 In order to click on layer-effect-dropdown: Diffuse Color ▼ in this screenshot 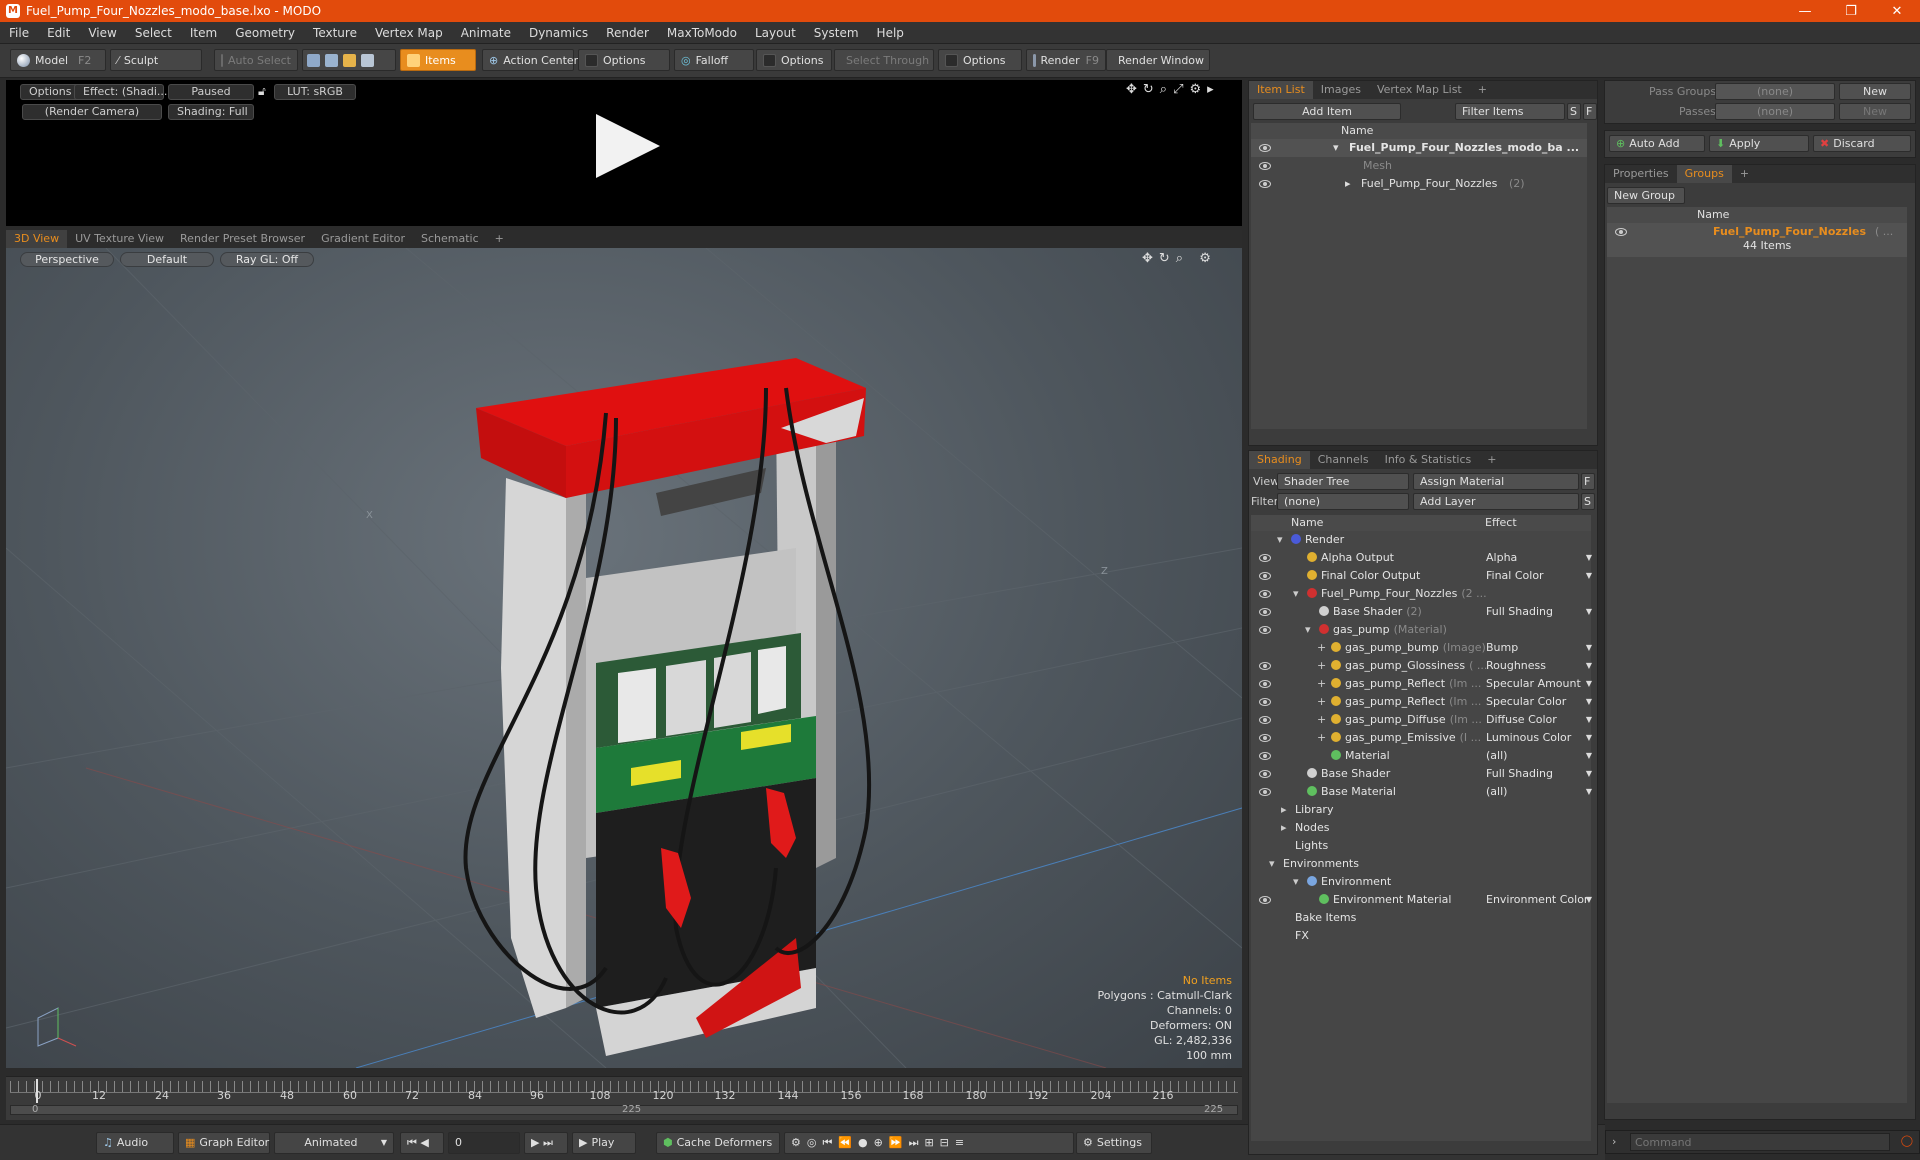, I will do `click(1540, 720)`.